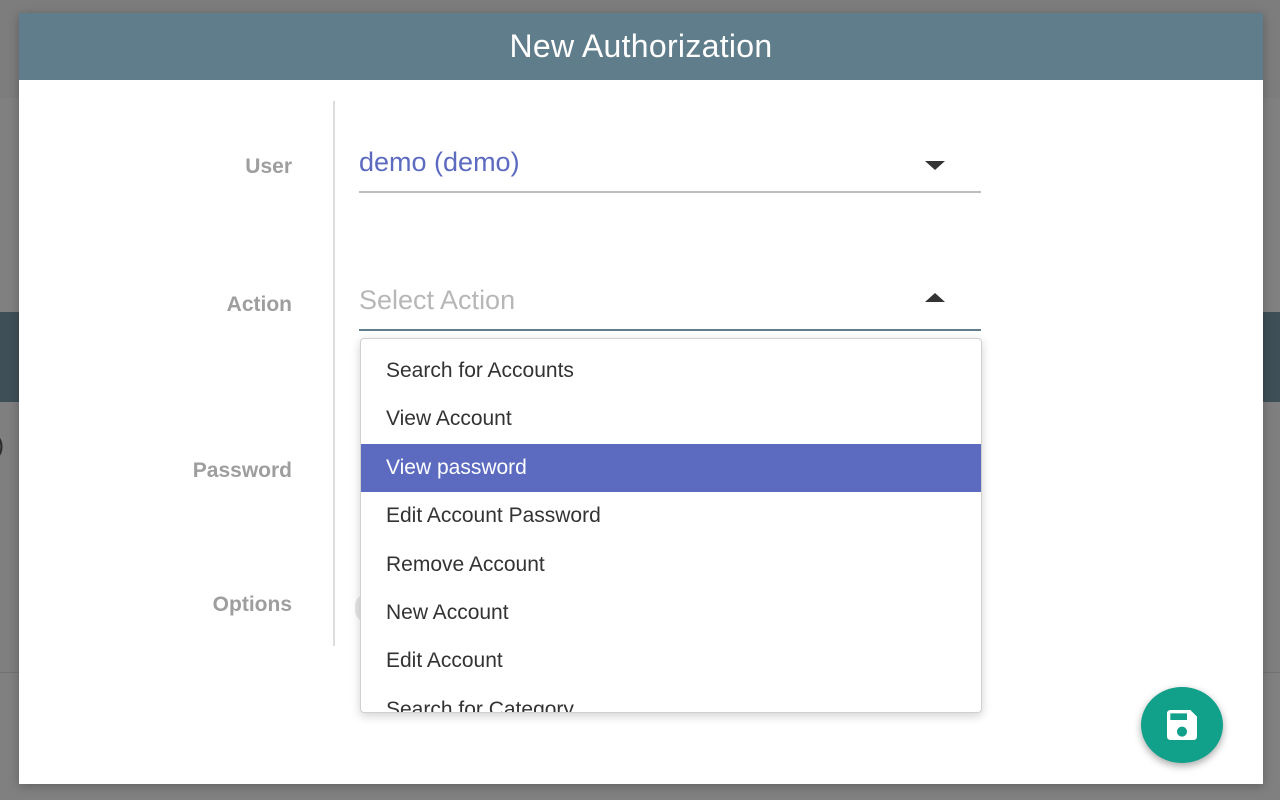 The height and width of the screenshot is (800, 1280). I want to click on dialog-title: New Authorization, so click(641, 46).